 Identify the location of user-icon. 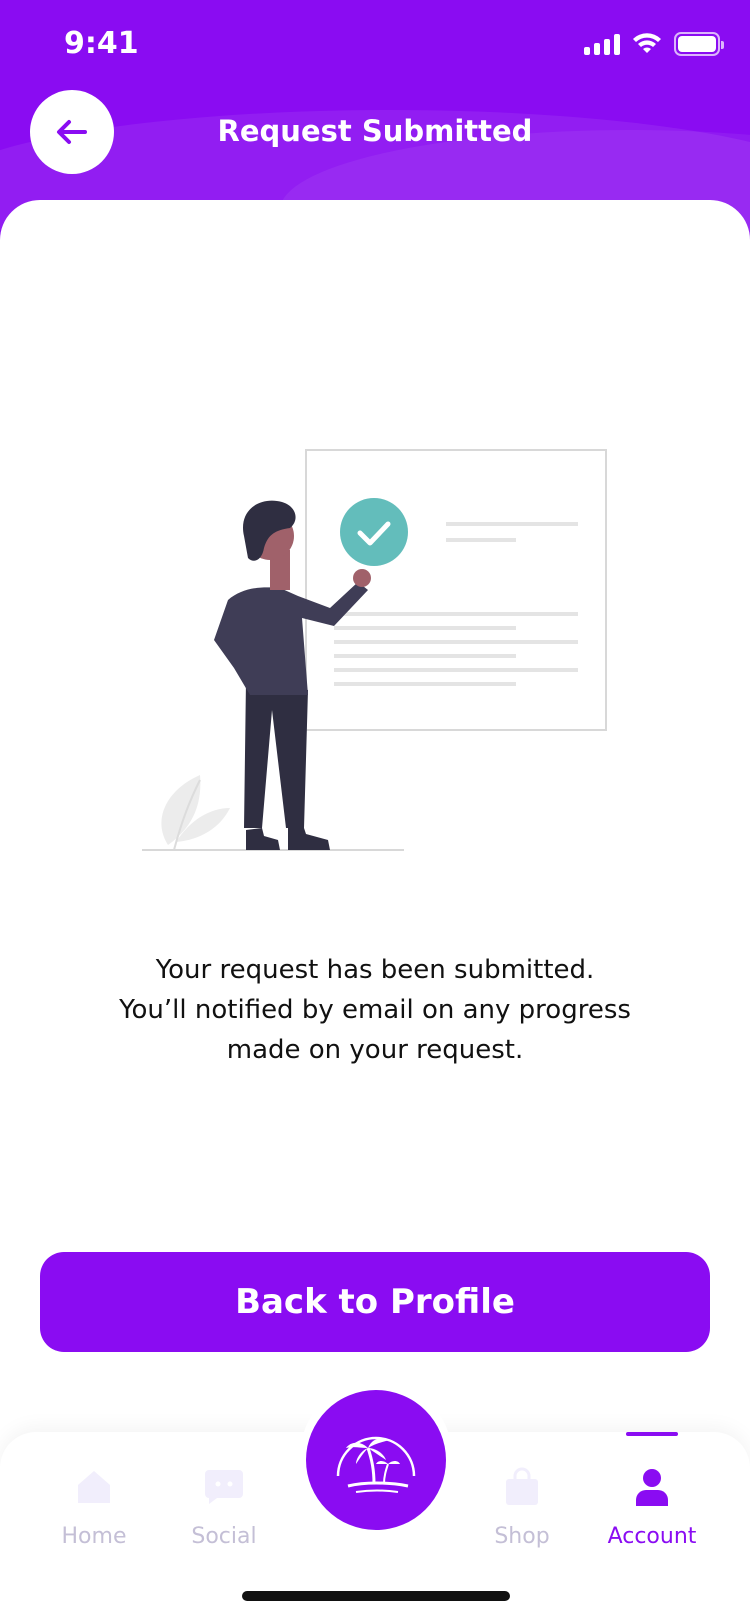
(652, 1487).